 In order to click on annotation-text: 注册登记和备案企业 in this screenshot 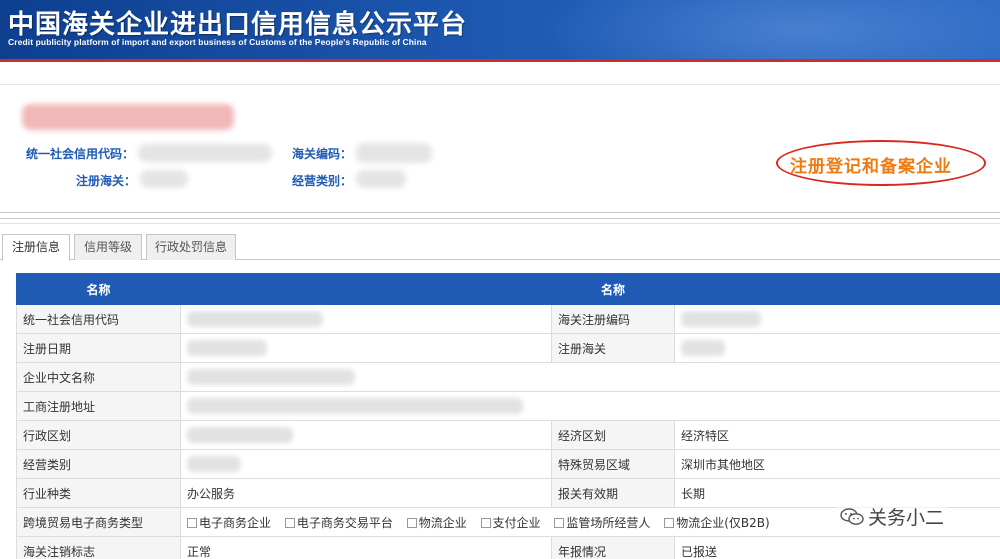, I will do `click(871, 167)`.